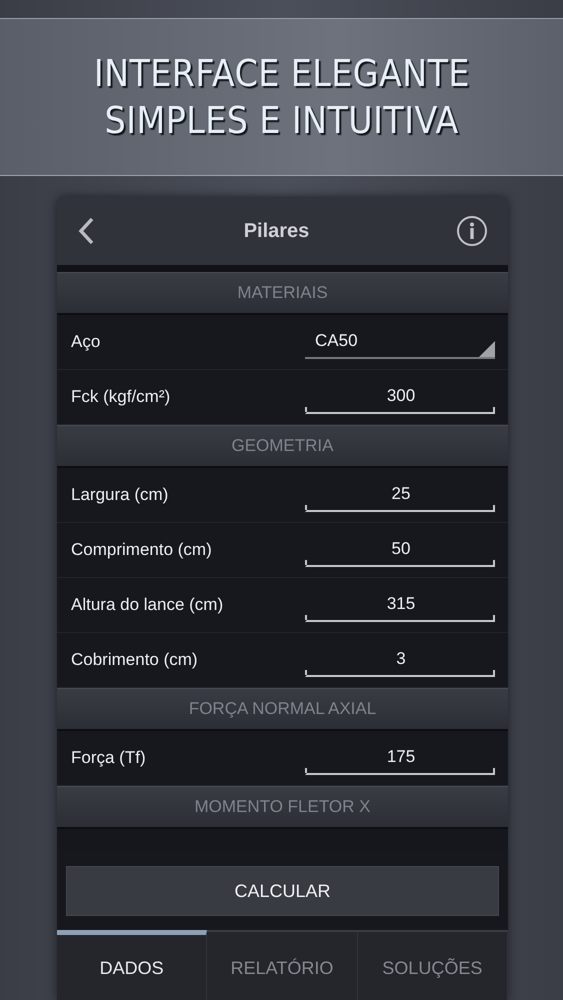 Image resolution: width=563 pixels, height=1000 pixels. What do you see at coordinates (282, 807) in the screenshot?
I see `section-title: MOMENTO FLETOR X` at bounding box center [282, 807].